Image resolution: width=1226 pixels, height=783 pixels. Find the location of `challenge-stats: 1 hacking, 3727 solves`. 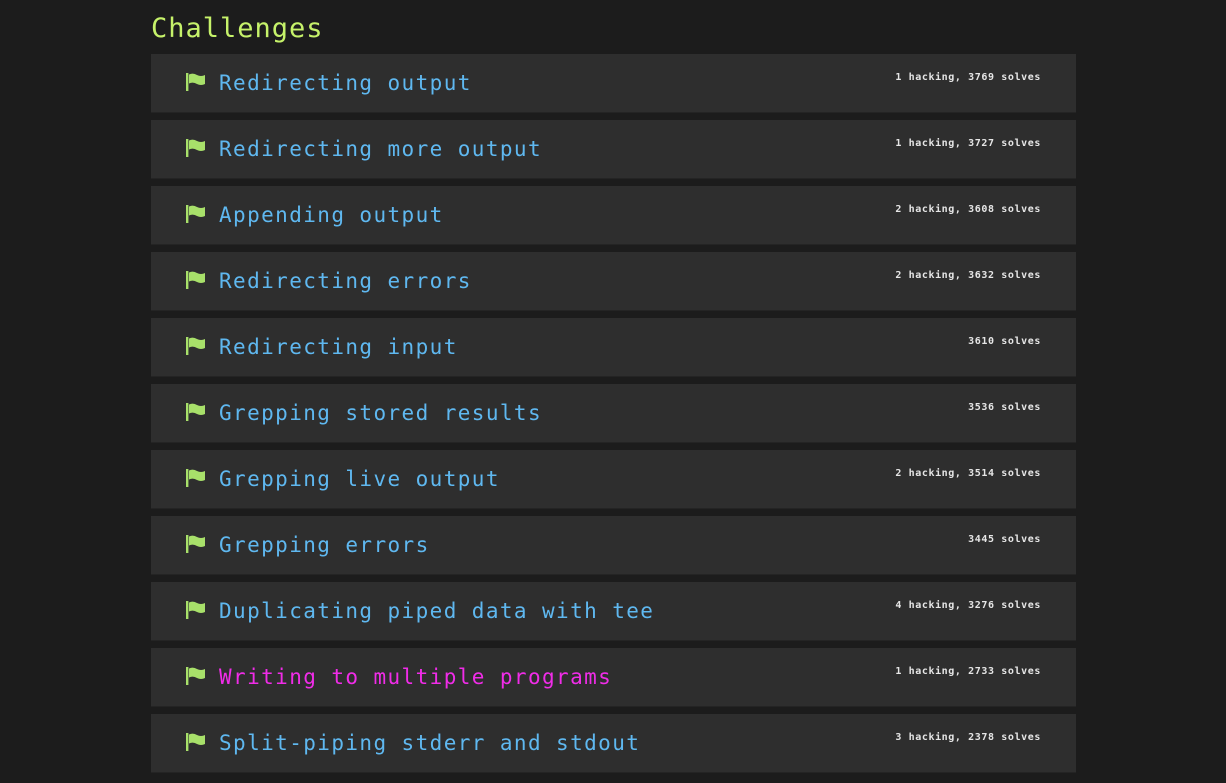

challenge-stats: 1 hacking, 3727 solves is located at coordinates (968, 143).